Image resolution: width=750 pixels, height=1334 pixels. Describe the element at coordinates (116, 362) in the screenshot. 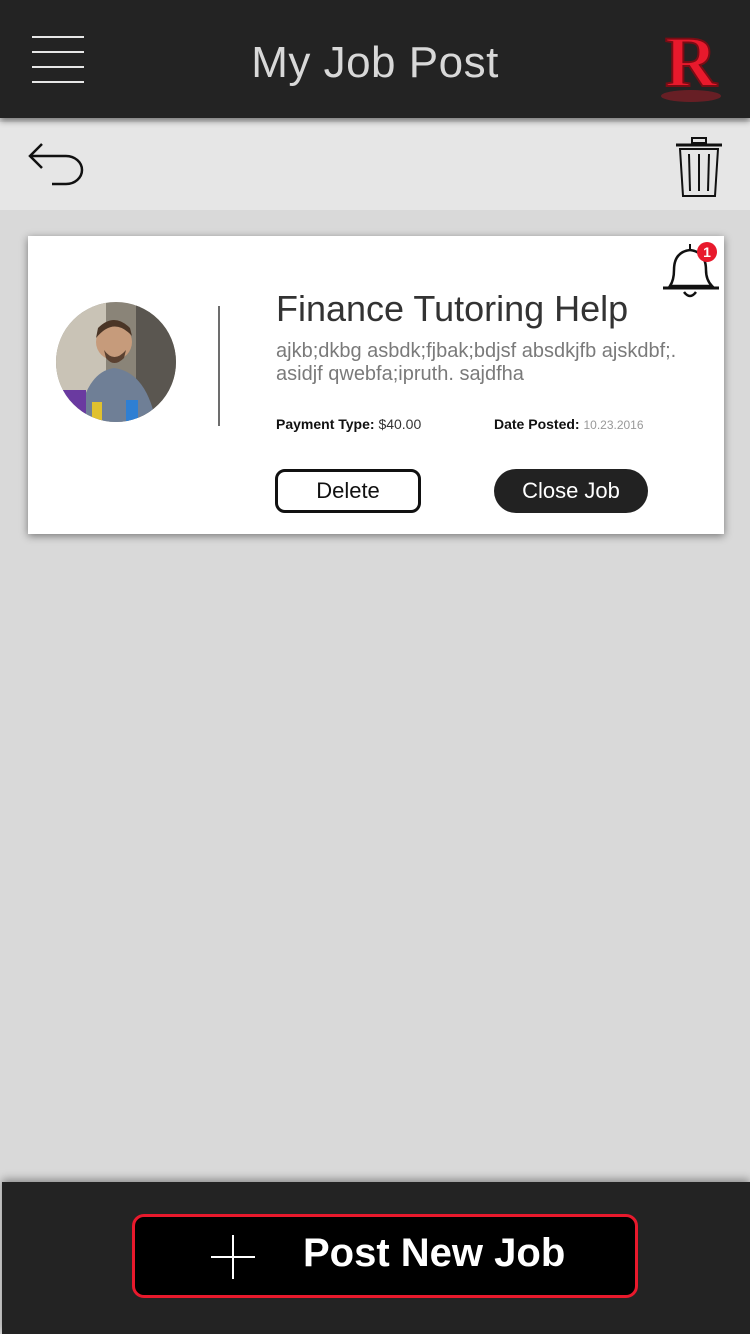

I see `avatar` at that location.